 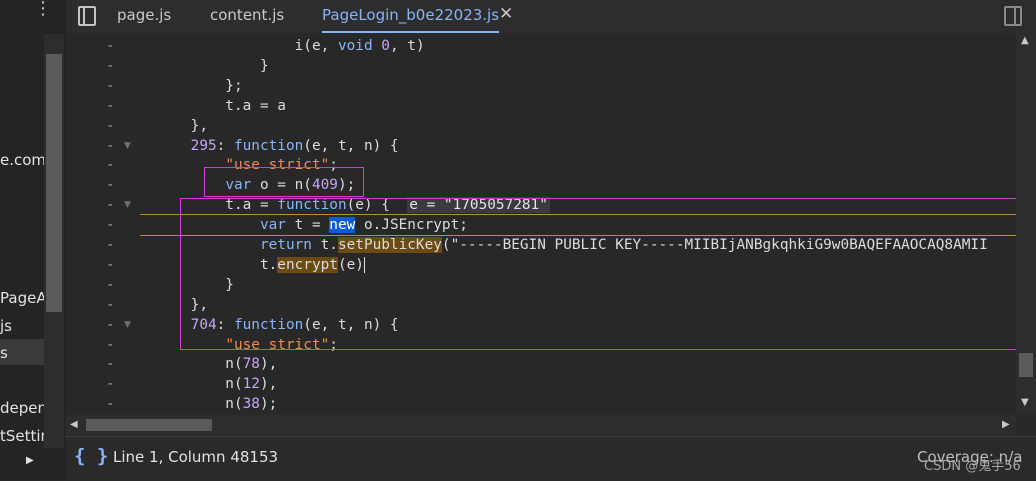 What do you see at coordinates (247, 16) in the screenshot?
I see `tab-content-js: content.js` at bounding box center [247, 16].